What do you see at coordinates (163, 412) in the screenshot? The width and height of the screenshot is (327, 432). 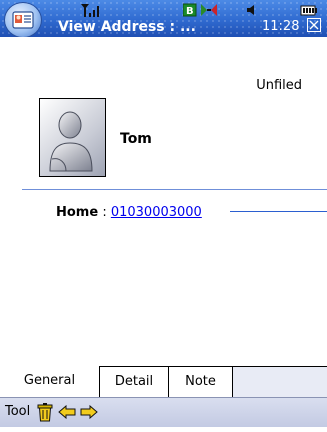 I see `toolbar: Tool` at bounding box center [163, 412].